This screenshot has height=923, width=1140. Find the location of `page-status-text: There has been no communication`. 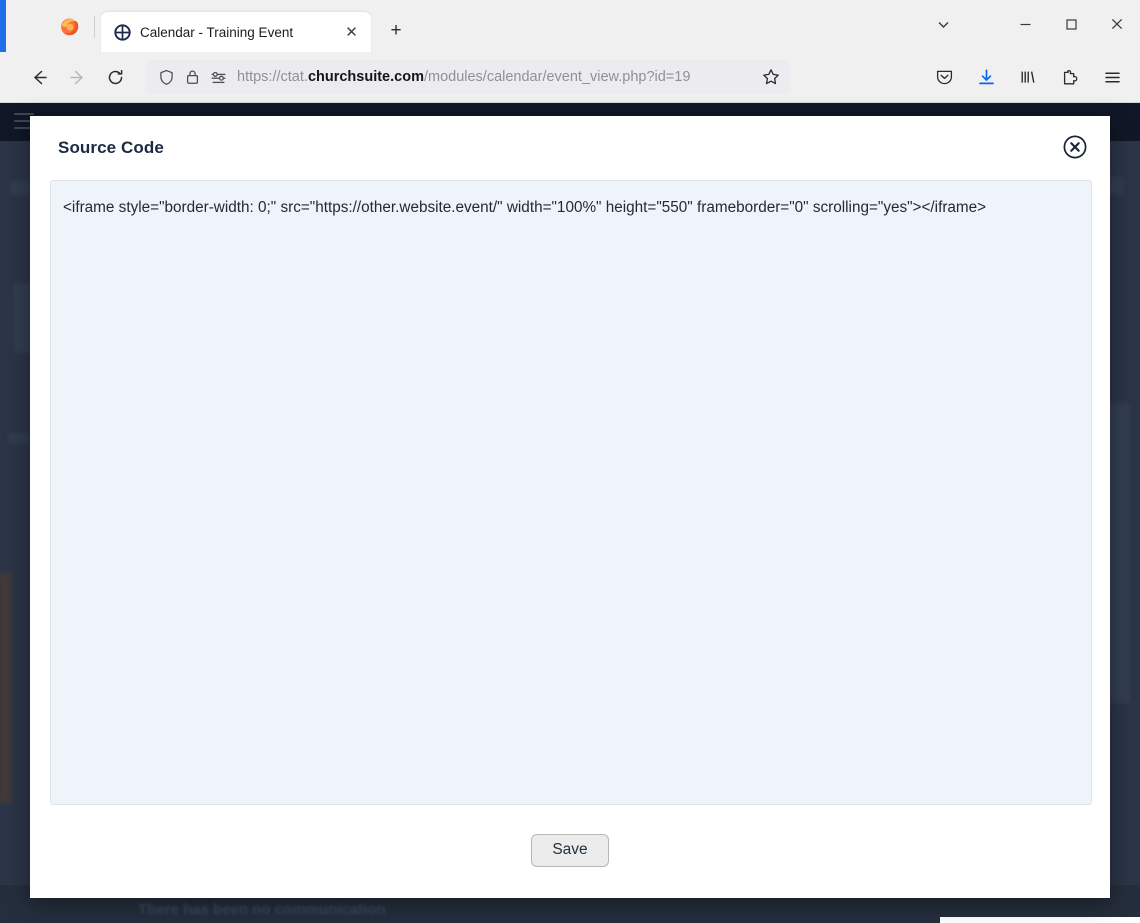

page-status-text: There has been no communication is located at coordinates (262, 909).